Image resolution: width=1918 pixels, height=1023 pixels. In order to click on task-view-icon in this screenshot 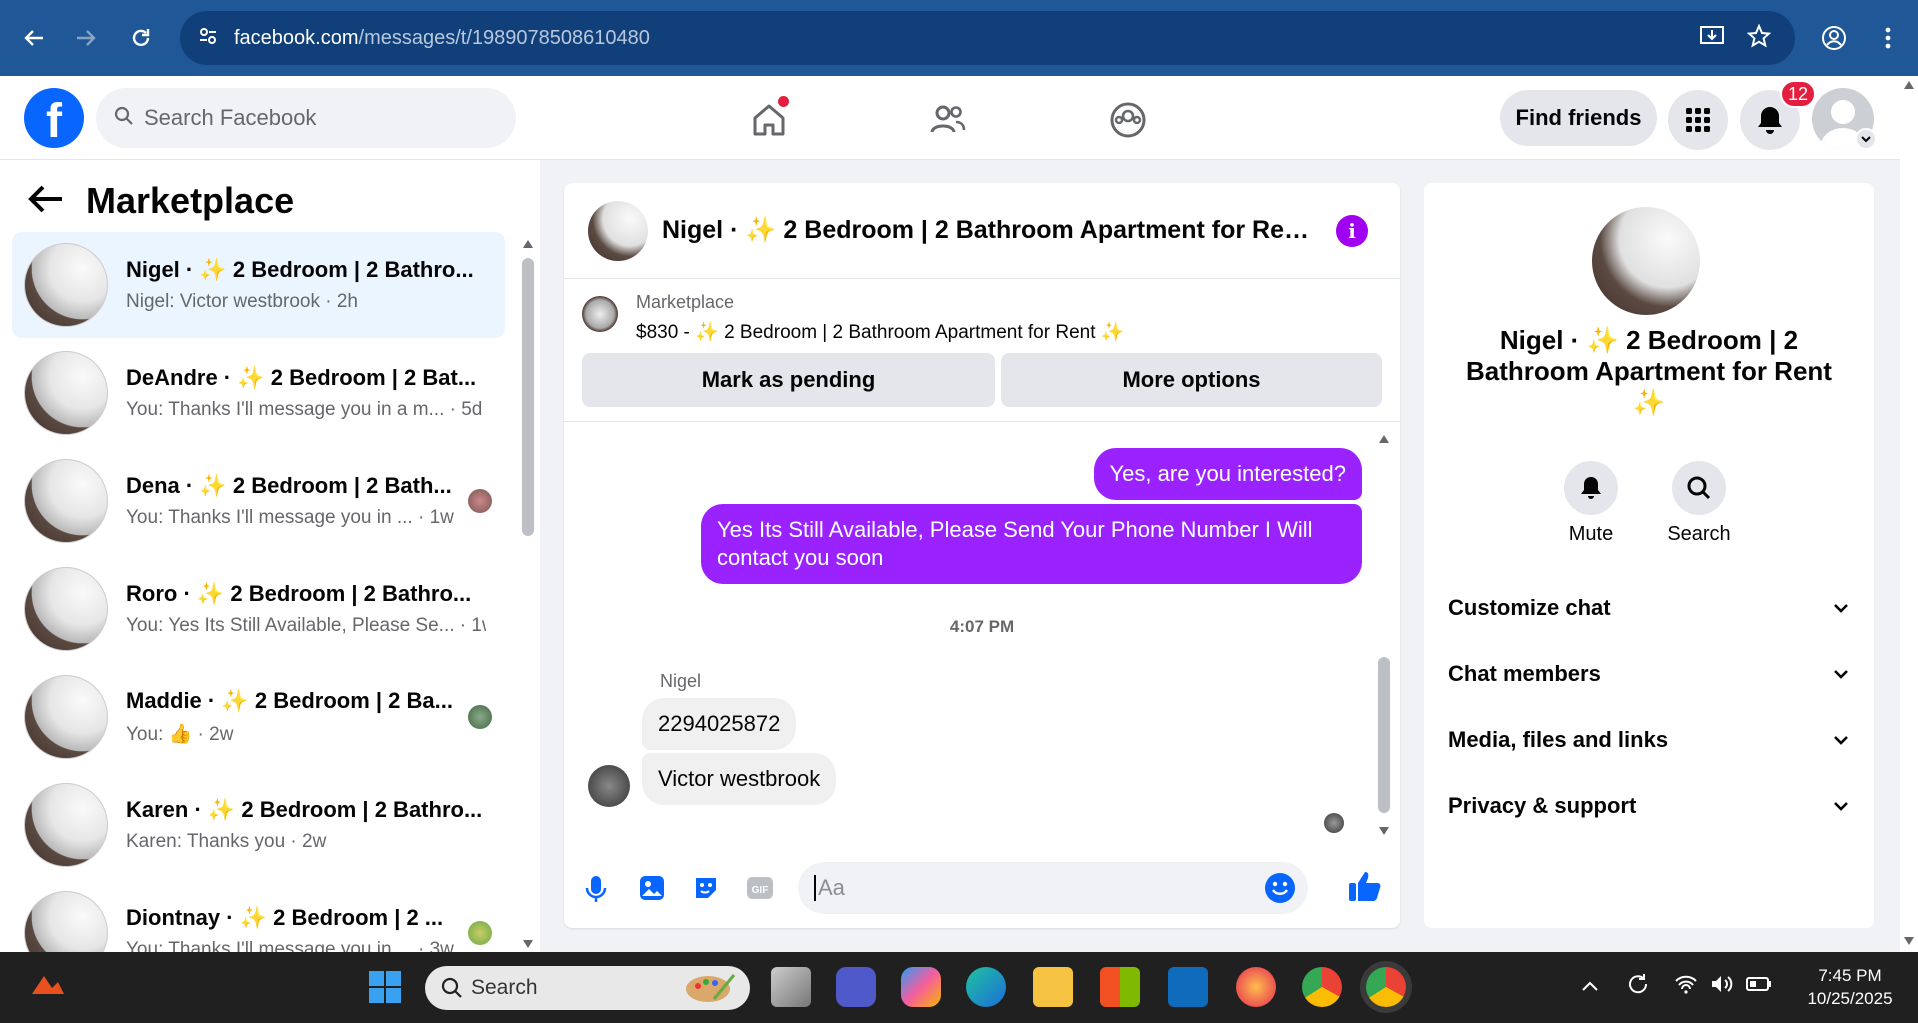, I will do `click(791, 987)`.